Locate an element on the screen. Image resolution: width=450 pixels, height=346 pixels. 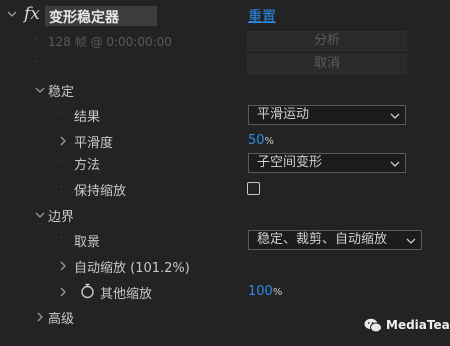
method-label: 方法 is located at coordinates (87, 165).